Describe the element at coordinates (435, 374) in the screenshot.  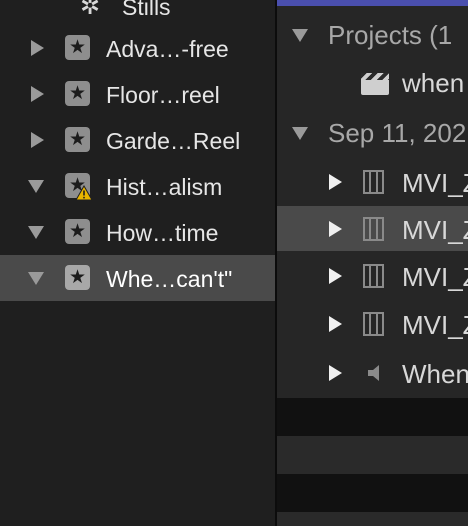
I see `clip-label: When` at that location.